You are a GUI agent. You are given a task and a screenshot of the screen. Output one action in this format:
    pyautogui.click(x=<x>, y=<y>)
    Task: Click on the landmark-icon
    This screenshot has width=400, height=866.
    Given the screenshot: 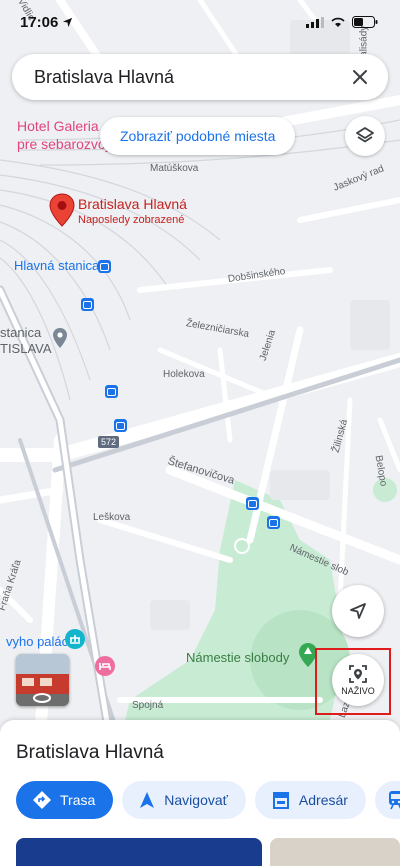 What is the action you would take?
    pyautogui.click(x=75, y=639)
    